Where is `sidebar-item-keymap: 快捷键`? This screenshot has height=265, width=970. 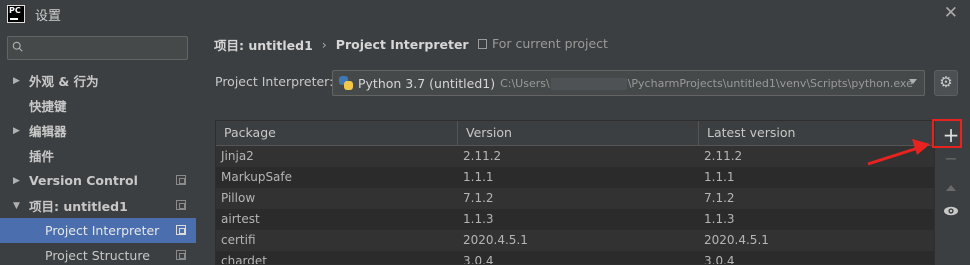 sidebar-item-keymap: 快捷键 is located at coordinates (98, 105).